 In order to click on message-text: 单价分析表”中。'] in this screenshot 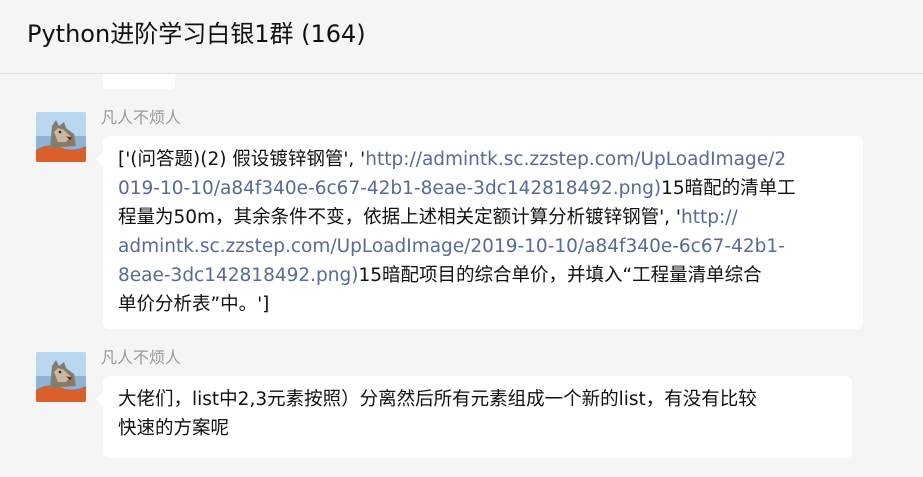, I will do `click(194, 304)`.